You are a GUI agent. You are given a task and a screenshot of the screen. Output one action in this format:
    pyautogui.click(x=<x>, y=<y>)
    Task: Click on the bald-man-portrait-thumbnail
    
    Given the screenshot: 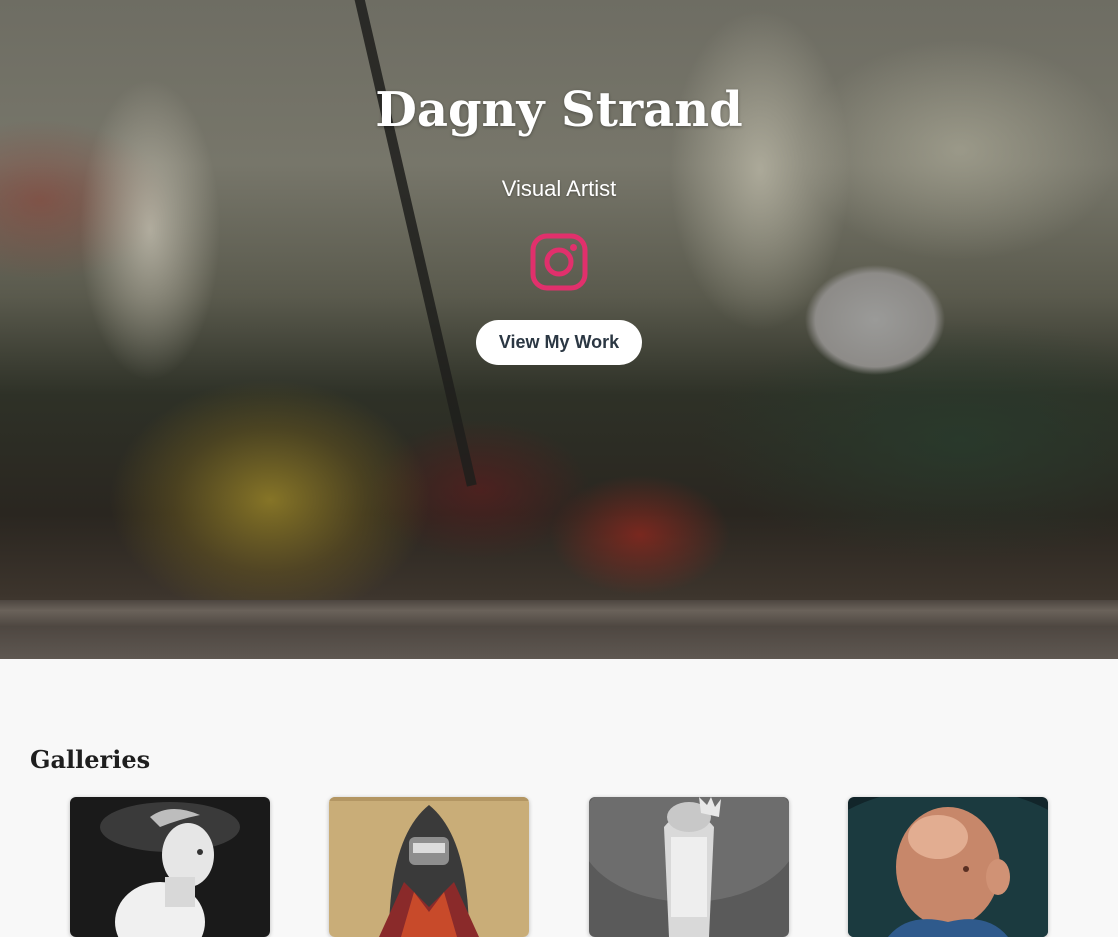 What is the action you would take?
    pyautogui.click(x=948, y=867)
    